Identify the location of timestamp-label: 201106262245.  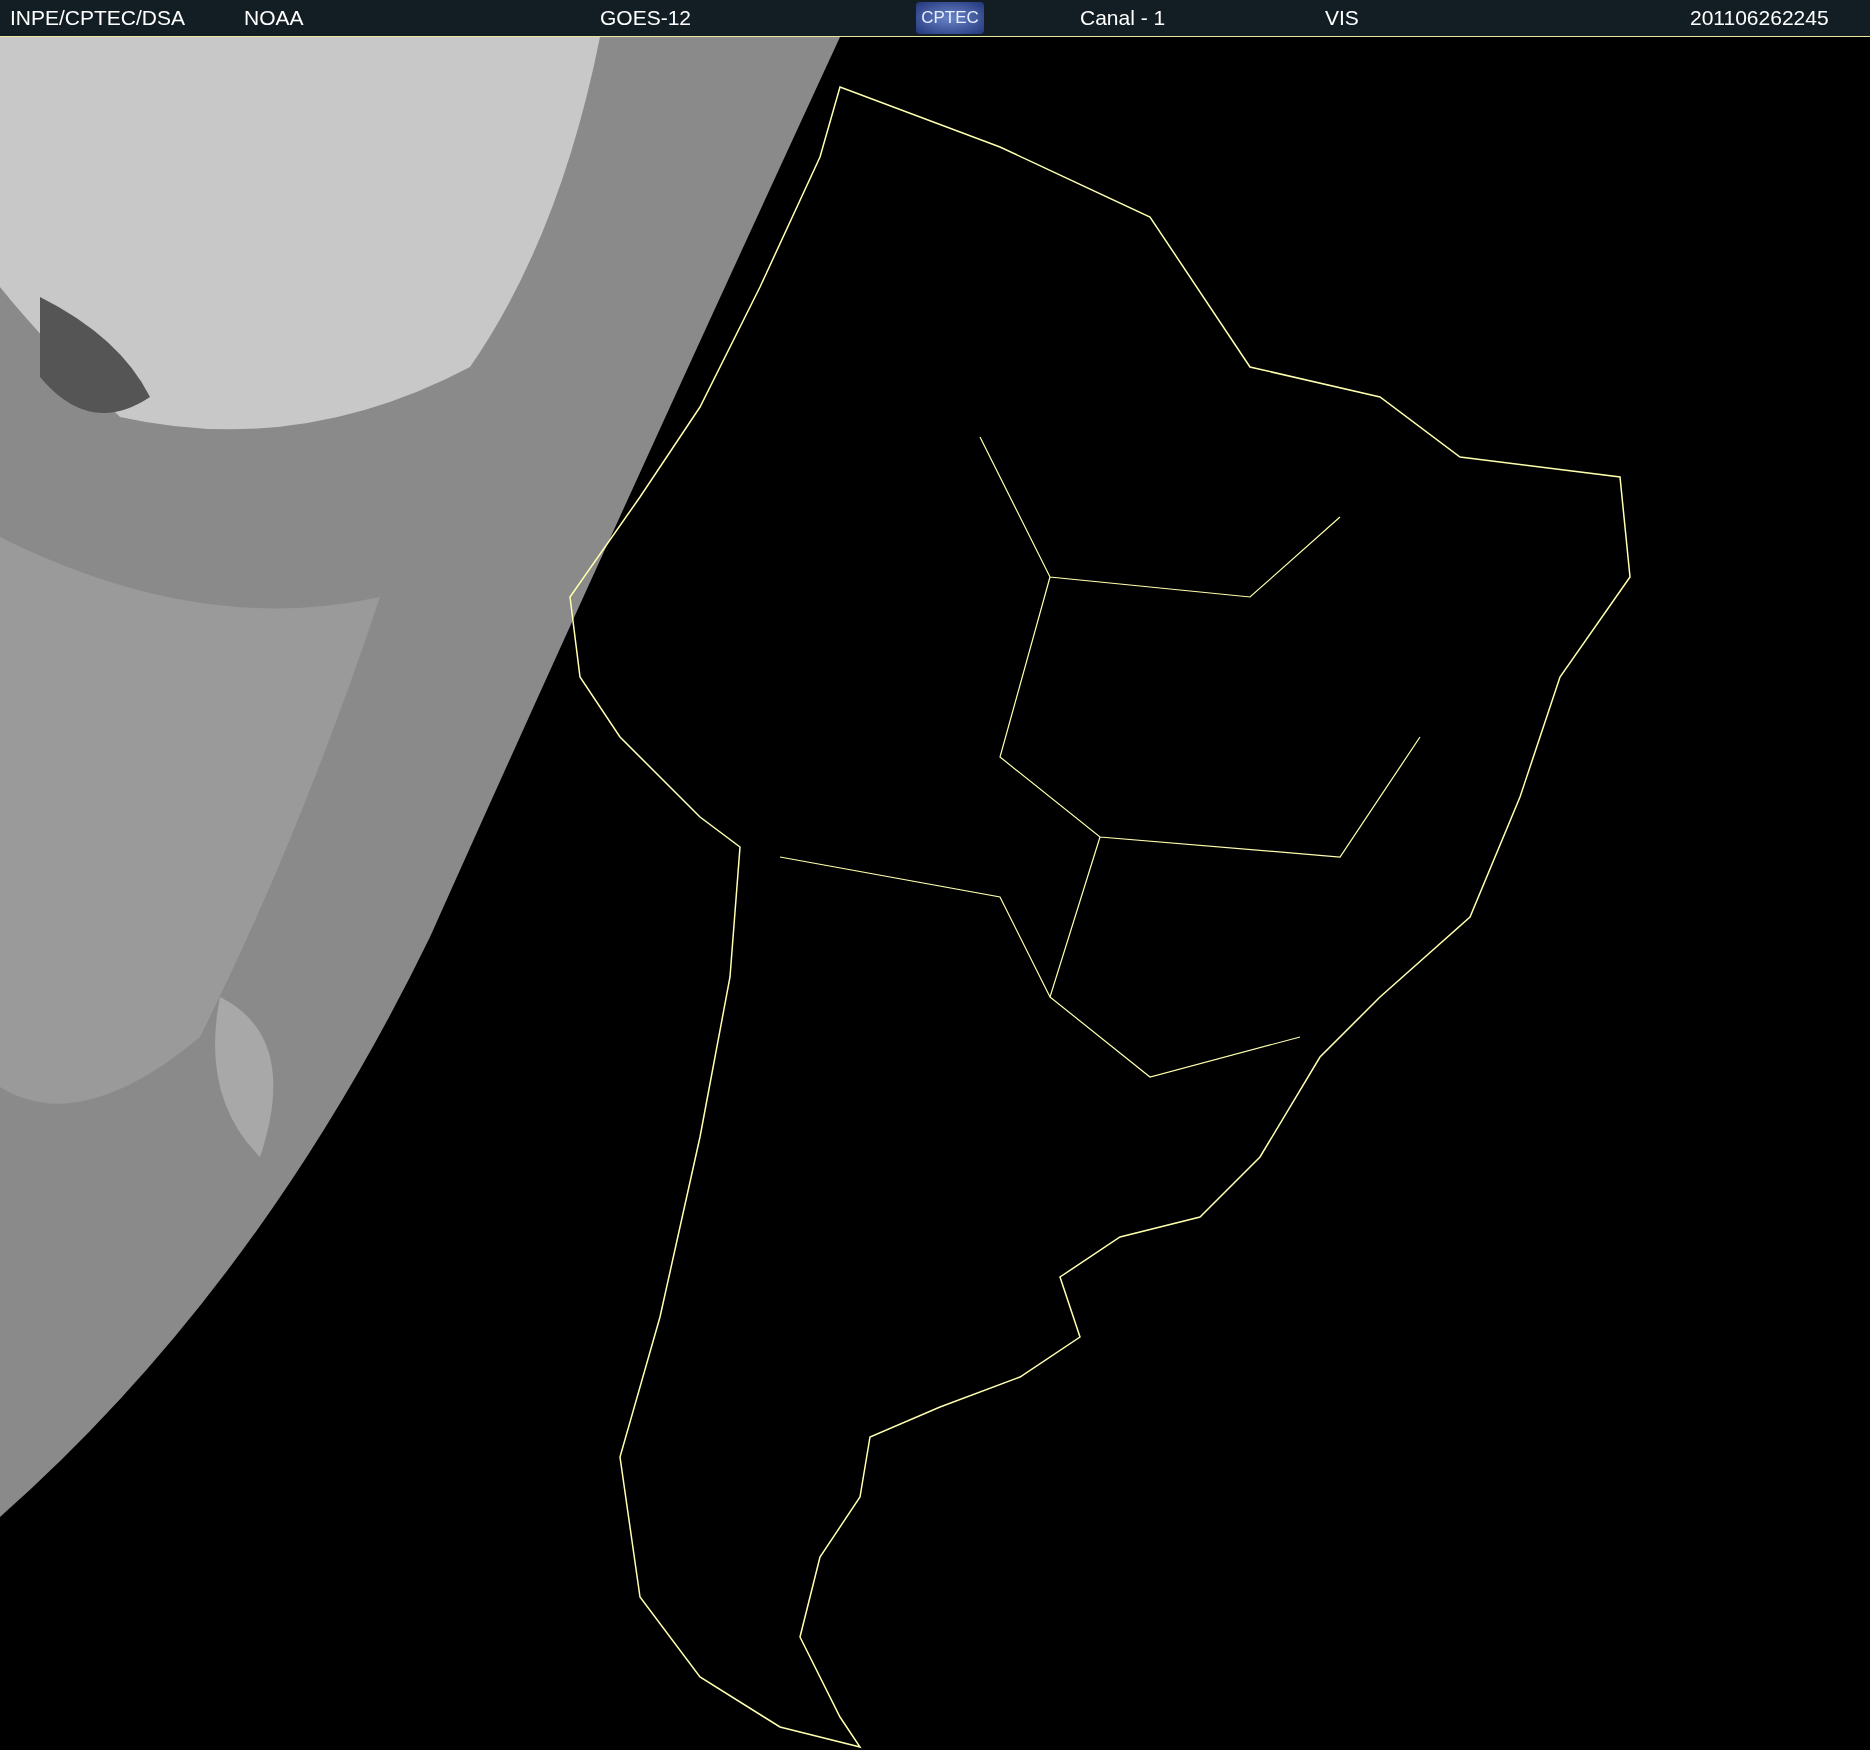
(1759, 18).